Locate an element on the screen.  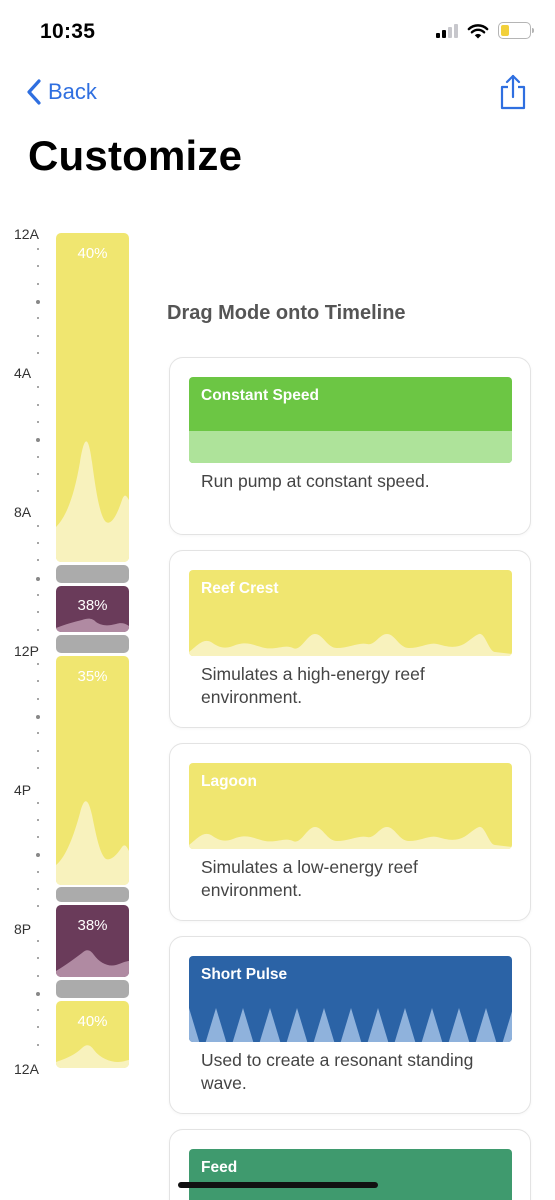
back-button: Back is located at coordinates (61, 92).